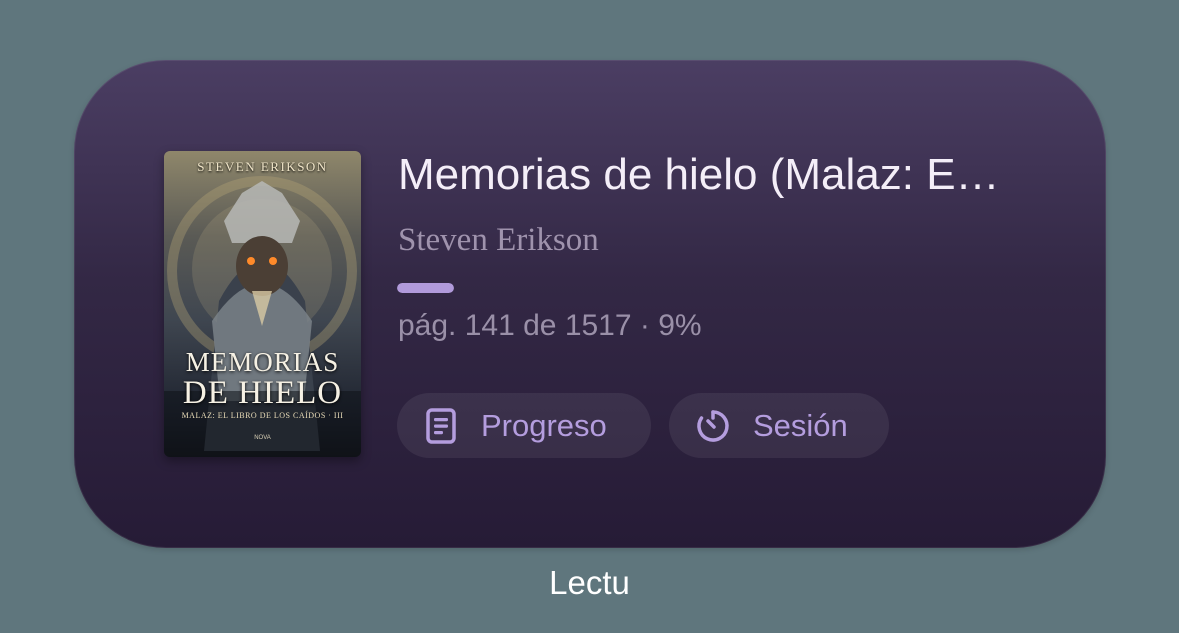 This screenshot has height=633, width=1179. Describe the element at coordinates (262, 415) in the screenshot. I see `cover-series-text: MALAZ: EL LIBRO DE LOS CAÍDOS · III` at that location.